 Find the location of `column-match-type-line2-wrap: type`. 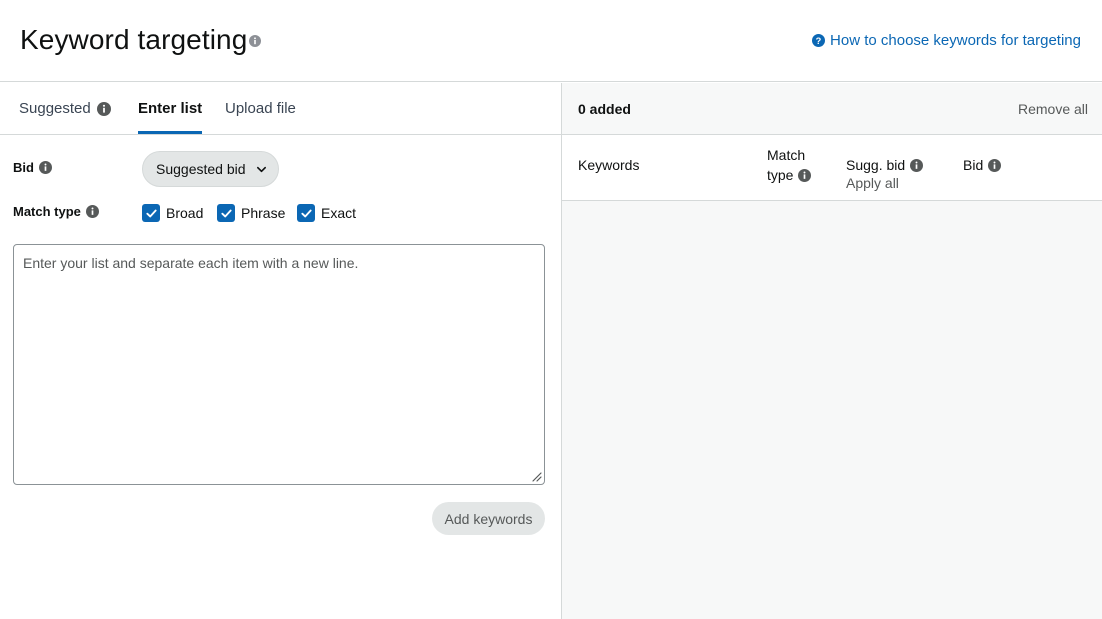

column-match-type-line2-wrap: type is located at coordinates (789, 175).